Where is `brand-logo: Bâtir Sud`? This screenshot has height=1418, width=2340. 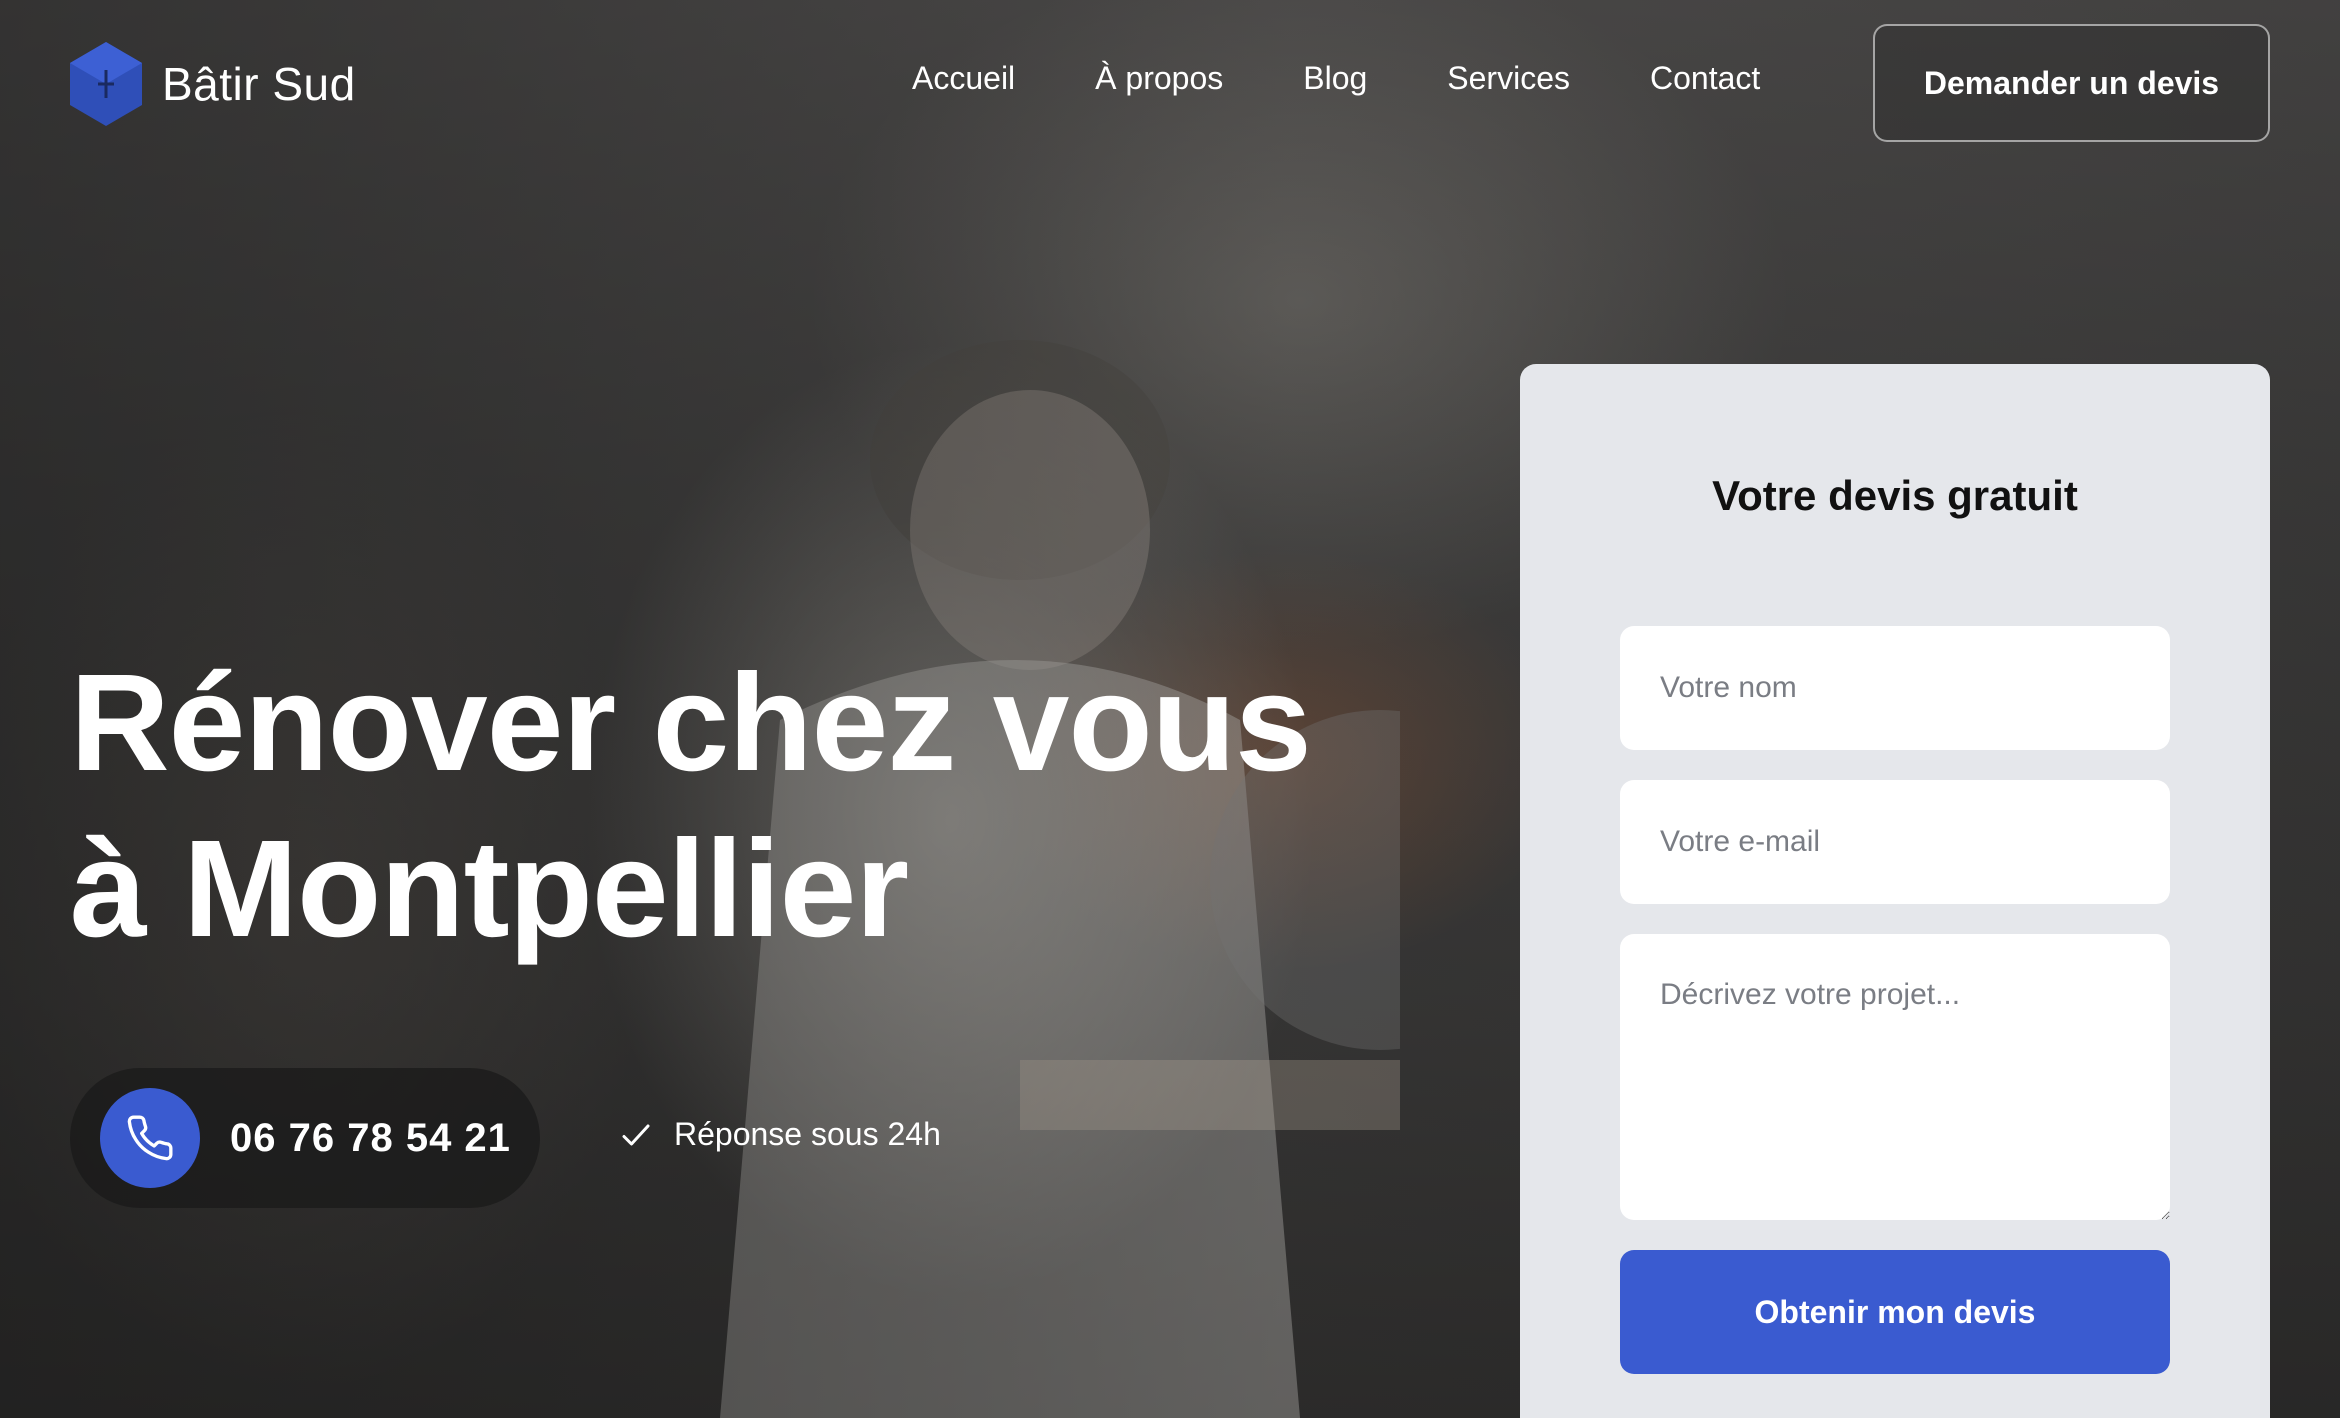
brand-logo: Bâtir Sud is located at coordinates (212, 84).